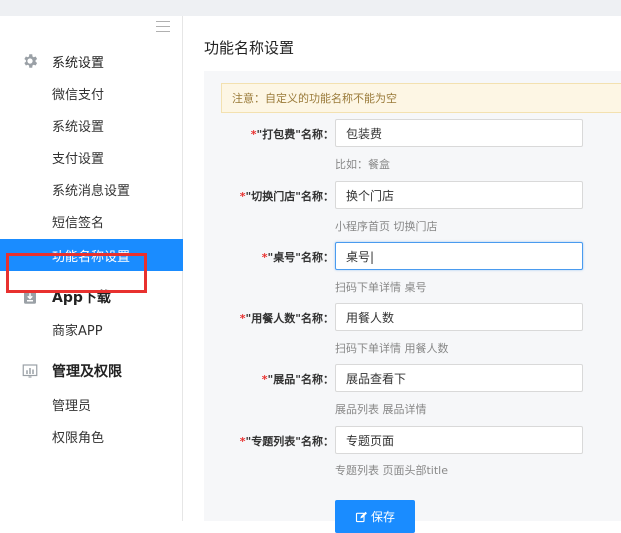  What do you see at coordinates (289, 318) in the screenshot?
I see `field-label-text: "用餐人数"名称：` at bounding box center [289, 318].